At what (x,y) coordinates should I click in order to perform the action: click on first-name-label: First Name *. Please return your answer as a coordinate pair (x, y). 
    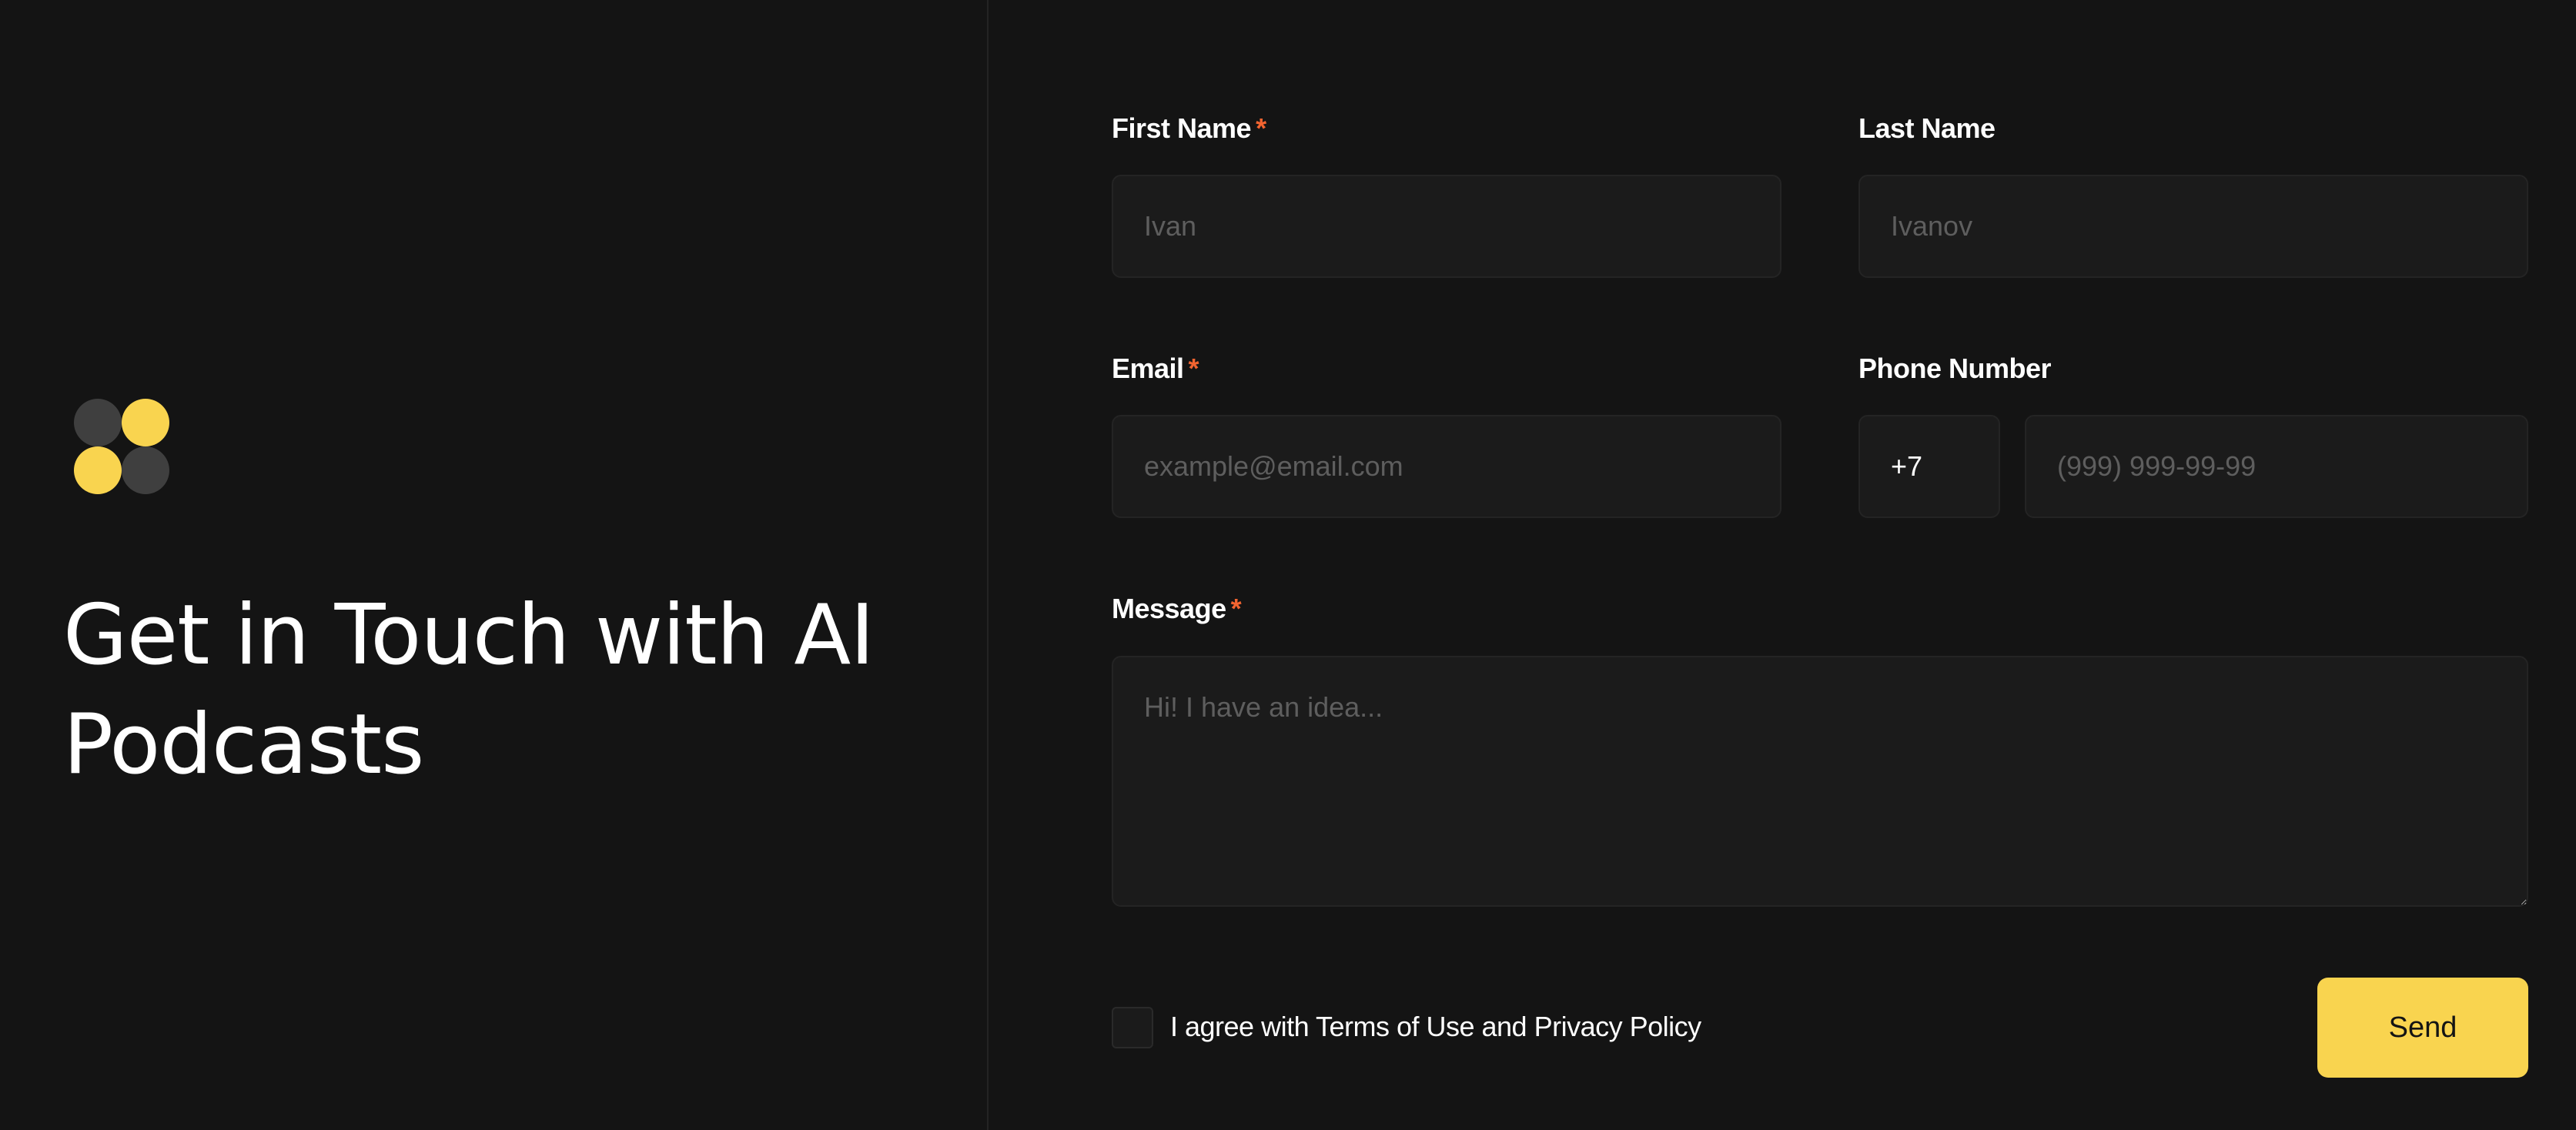
    Looking at the image, I should click on (1189, 128).